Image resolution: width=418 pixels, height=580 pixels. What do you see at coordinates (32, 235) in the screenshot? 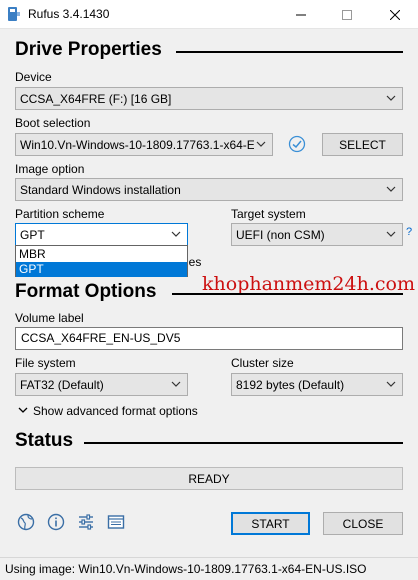
I see `partition-scheme-value: GPT` at bounding box center [32, 235].